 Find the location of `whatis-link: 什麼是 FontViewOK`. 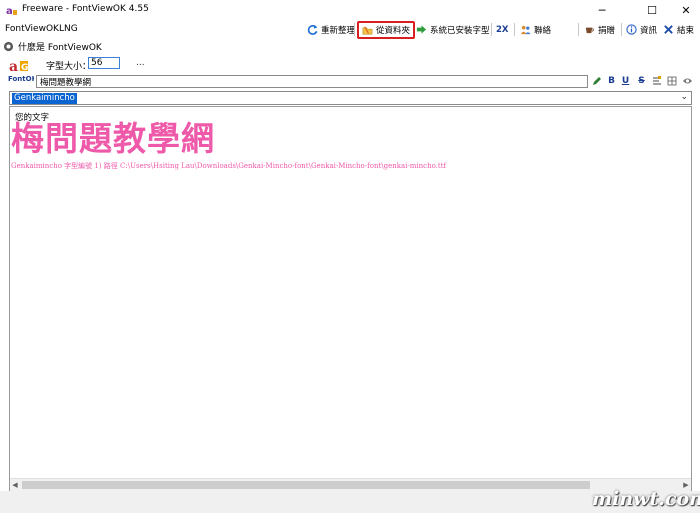

whatis-link: 什麼是 FontViewOK is located at coordinates (52, 46).